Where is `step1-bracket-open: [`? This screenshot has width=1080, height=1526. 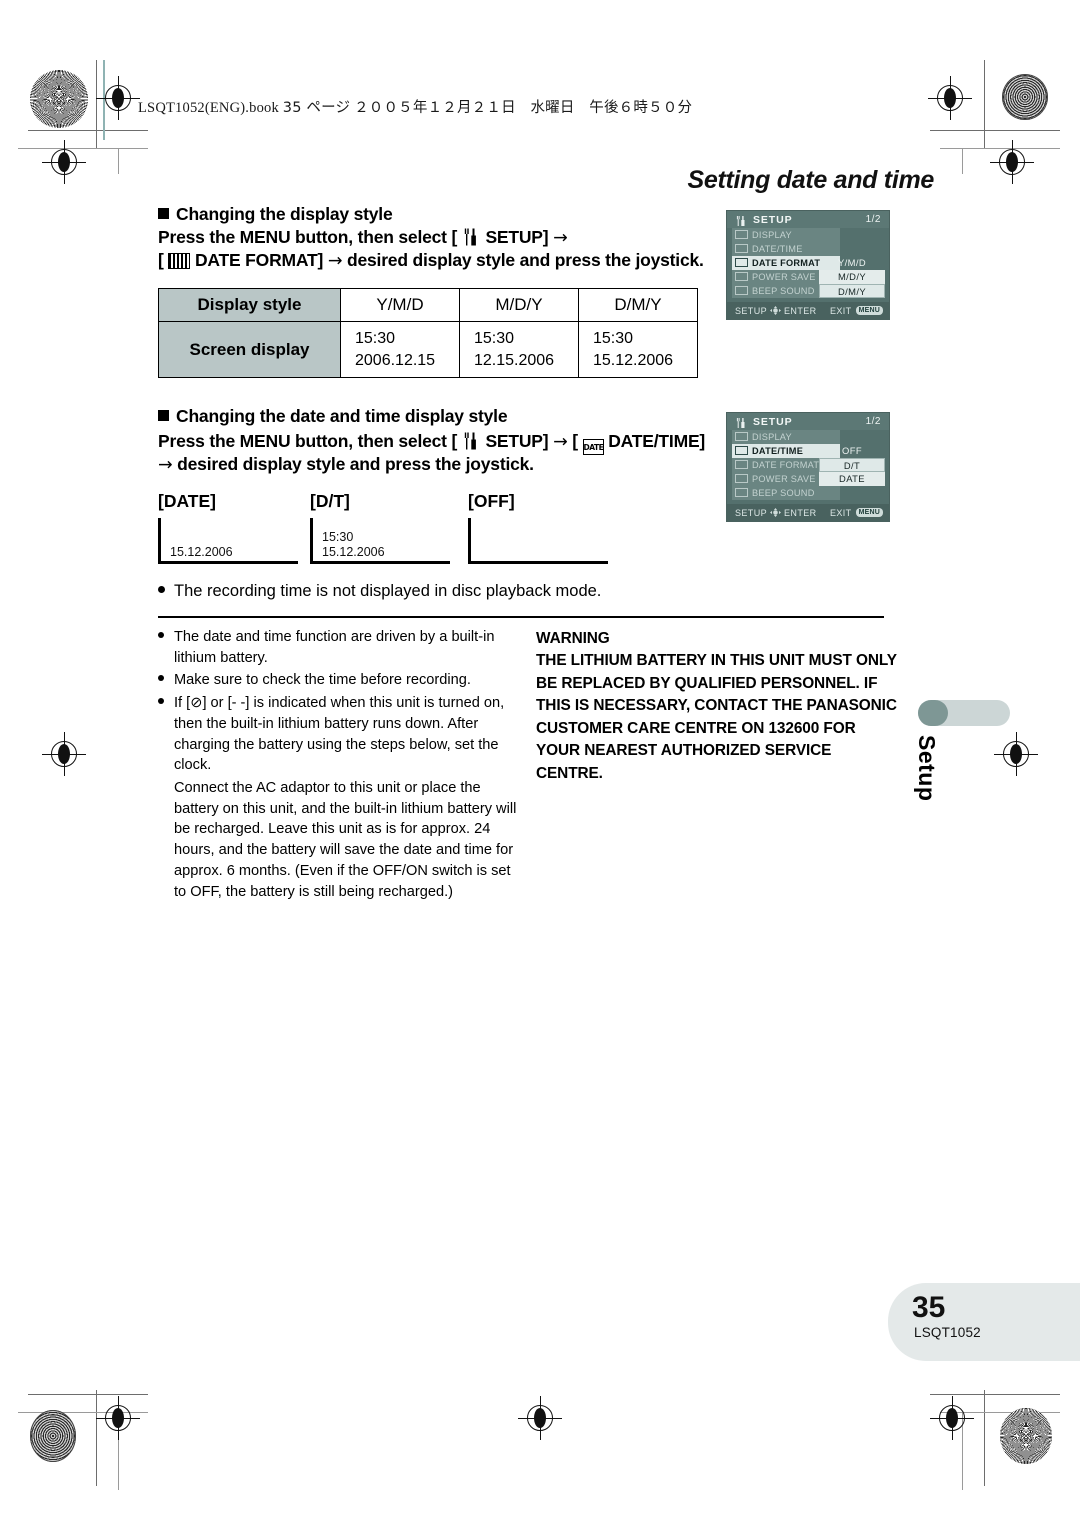
step1-bracket-open: [ is located at coordinates (161, 260).